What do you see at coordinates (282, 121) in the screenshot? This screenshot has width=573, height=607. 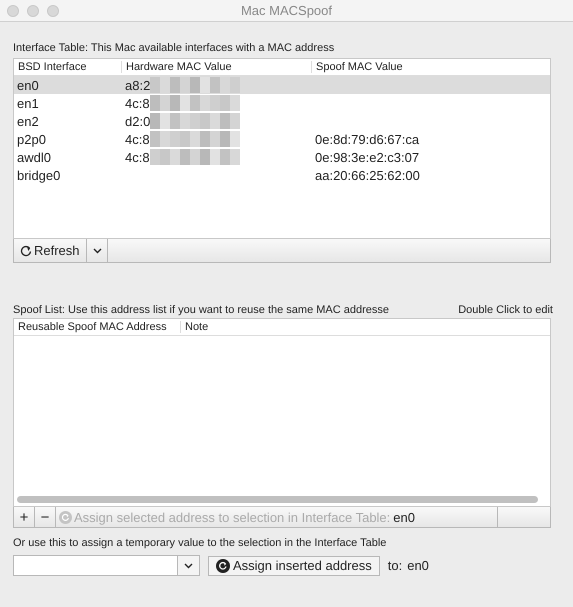 I see `table-row: en2 d2:0` at bounding box center [282, 121].